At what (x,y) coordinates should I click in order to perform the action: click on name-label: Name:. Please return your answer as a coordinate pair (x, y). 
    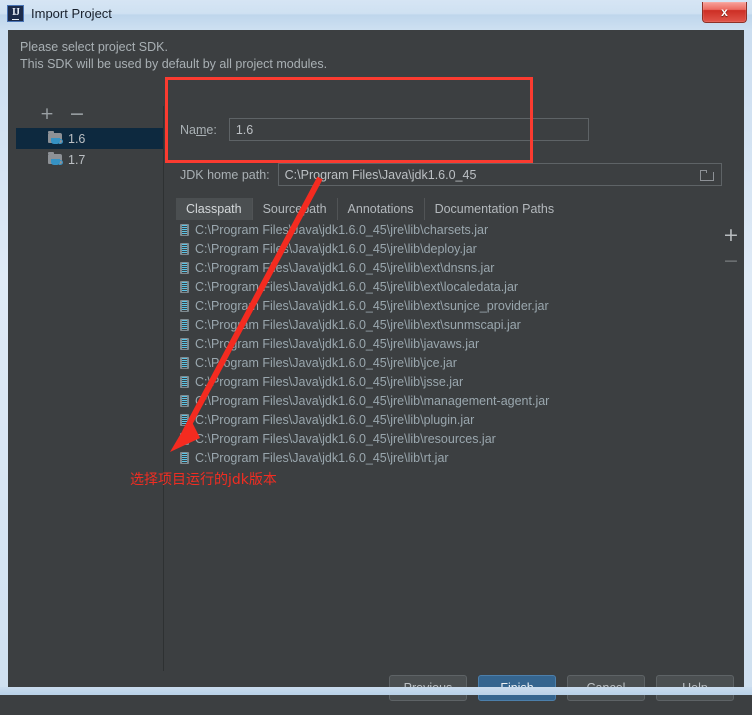
    Looking at the image, I should click on (198, 129).